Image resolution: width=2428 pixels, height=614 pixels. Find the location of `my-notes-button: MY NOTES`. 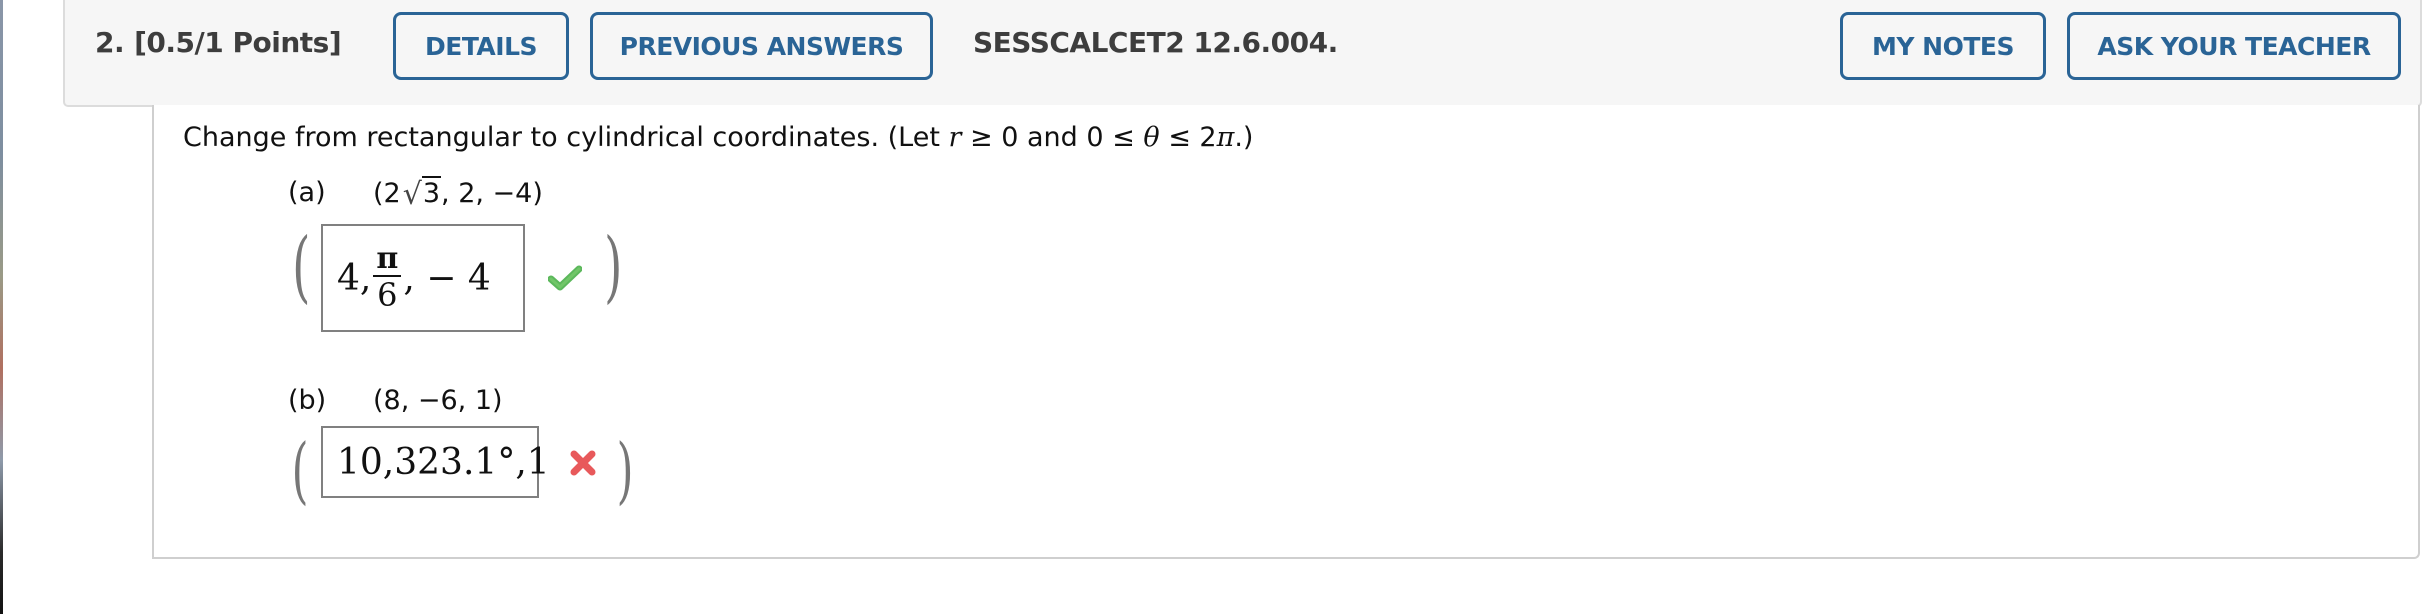

my-notes-button: MY NOTES is located at coordinates (1943, 46).